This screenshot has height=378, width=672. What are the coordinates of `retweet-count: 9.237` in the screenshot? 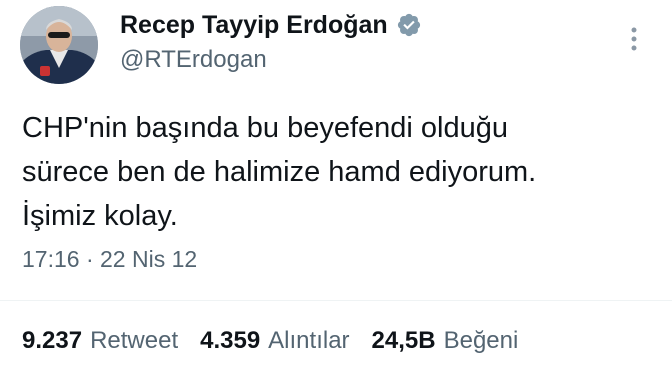 It's located at (52, 340).